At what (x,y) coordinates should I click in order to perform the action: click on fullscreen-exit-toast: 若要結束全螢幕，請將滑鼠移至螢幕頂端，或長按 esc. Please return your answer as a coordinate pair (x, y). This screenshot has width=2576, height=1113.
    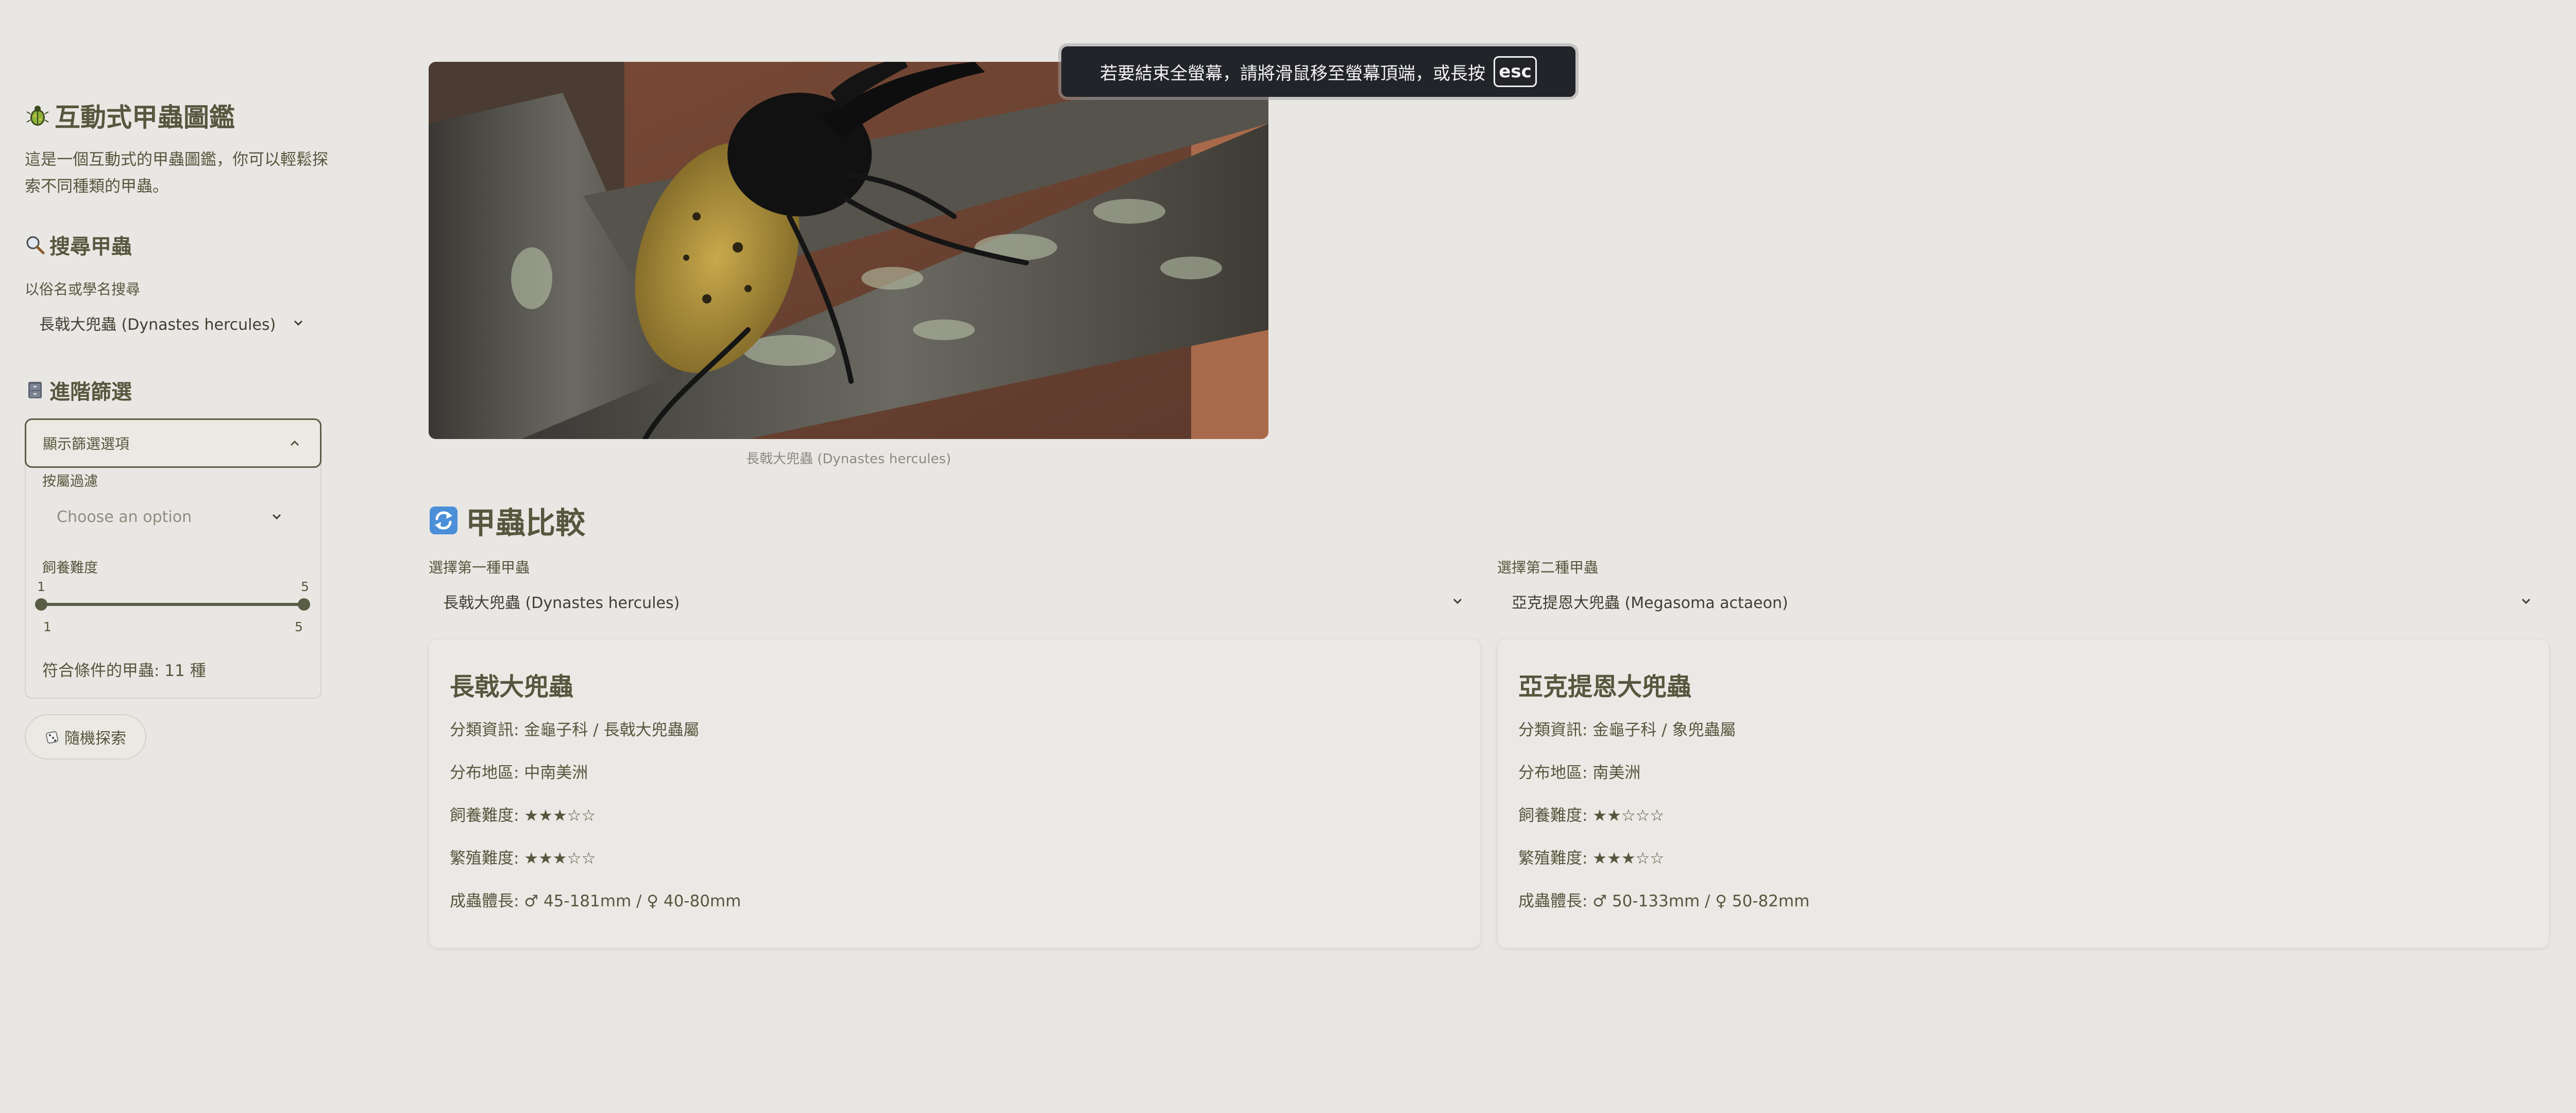
    Looking at the image, I should click on (1318, 71).